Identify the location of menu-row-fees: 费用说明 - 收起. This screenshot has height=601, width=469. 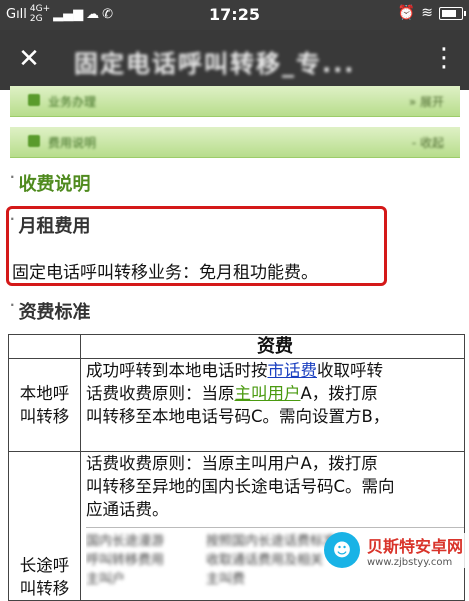
(235, 142).